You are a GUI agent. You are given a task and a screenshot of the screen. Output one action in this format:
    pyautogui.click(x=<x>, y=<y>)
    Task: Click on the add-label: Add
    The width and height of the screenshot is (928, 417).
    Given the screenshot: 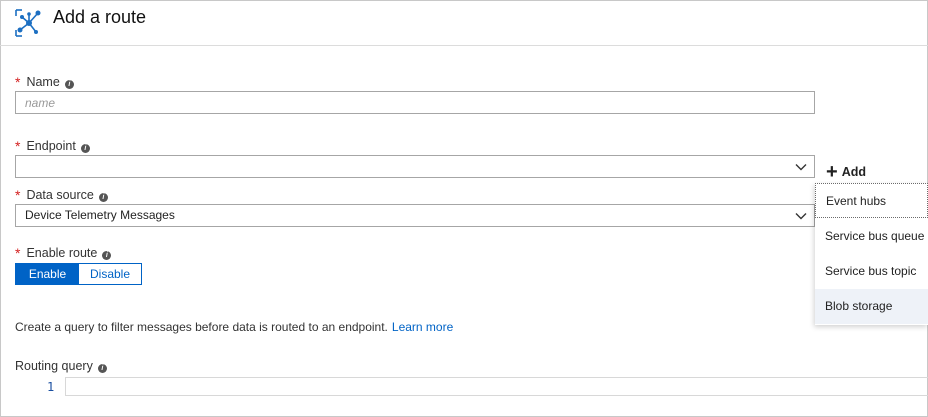 What is the action you would take?
    pyautogui.click(x=853, y=172)
    